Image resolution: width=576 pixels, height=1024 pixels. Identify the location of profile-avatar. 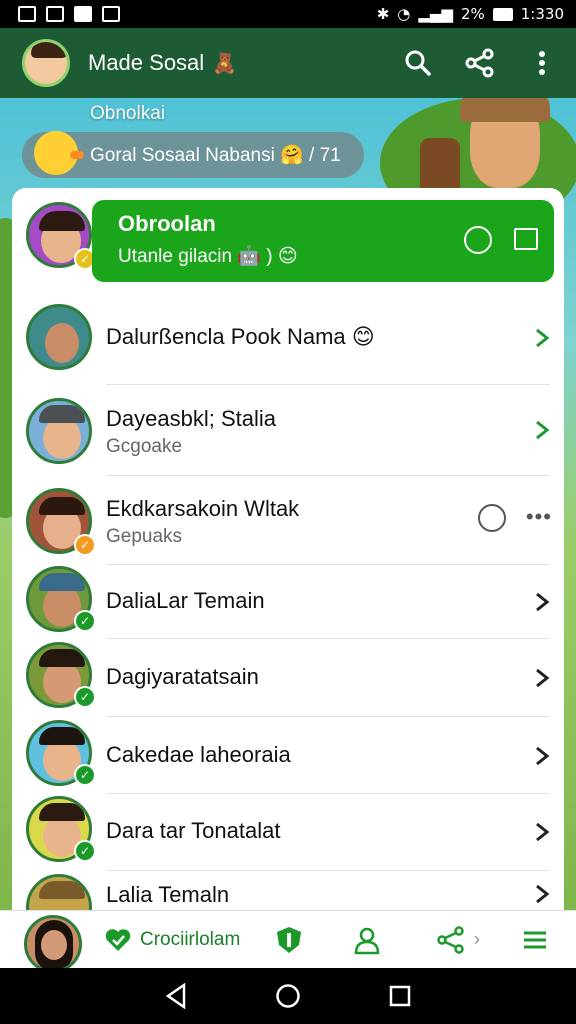
(46, 63).